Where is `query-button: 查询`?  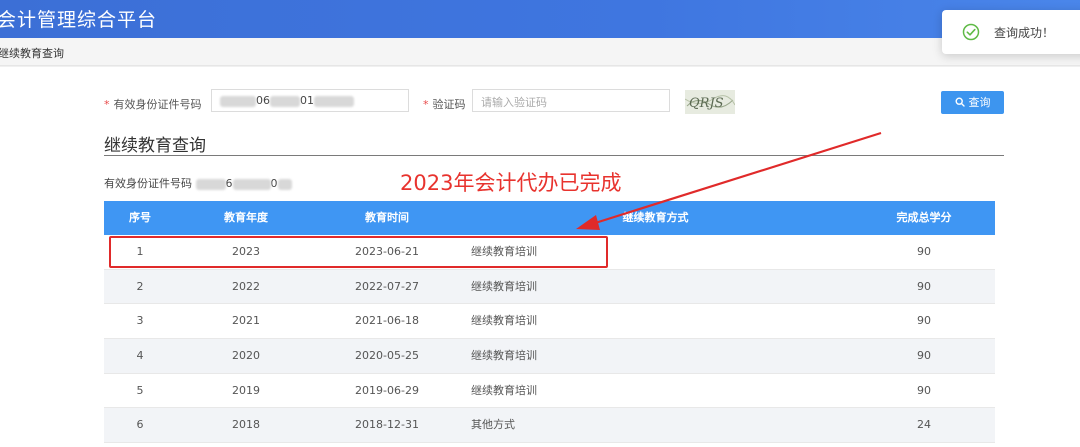
query-button: 查询 is located at coordinates (972, 102).